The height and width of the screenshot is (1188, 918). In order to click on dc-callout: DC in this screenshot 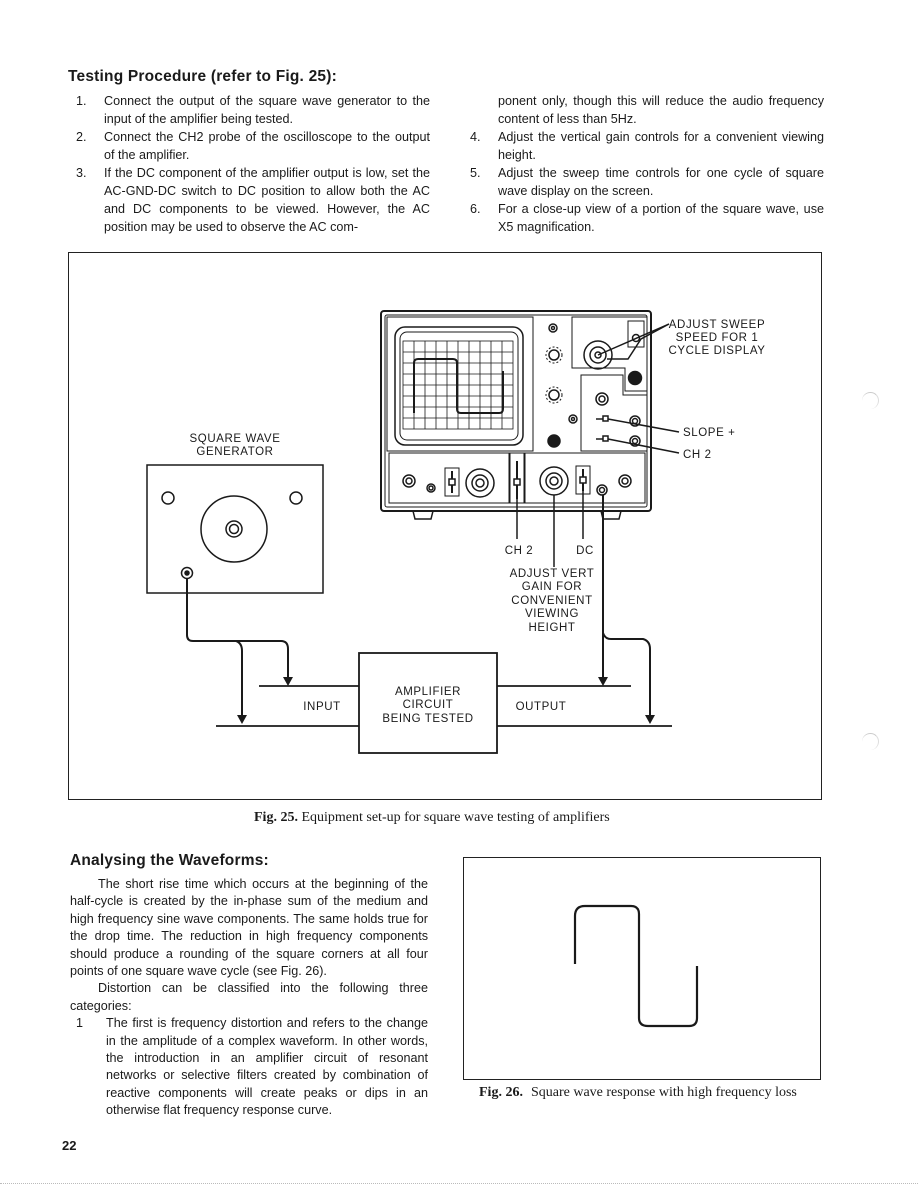, I will do `click(585, 551)`.